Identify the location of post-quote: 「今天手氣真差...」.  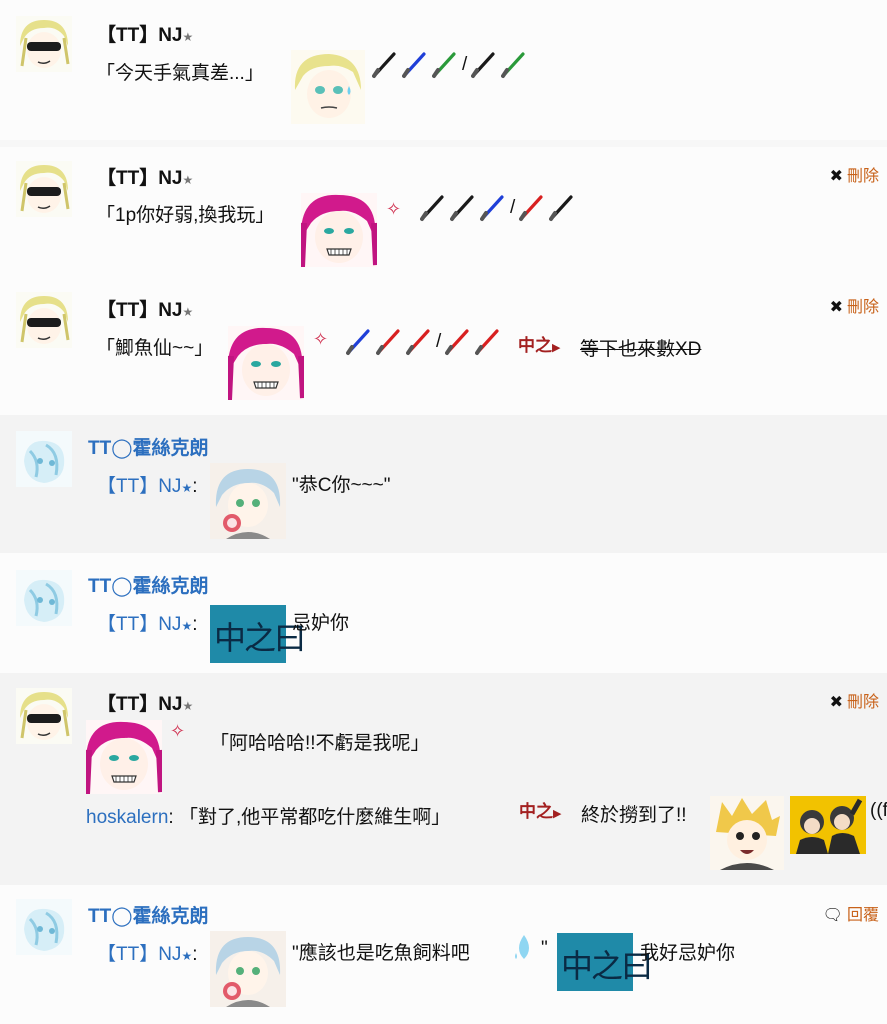
(180, 73).